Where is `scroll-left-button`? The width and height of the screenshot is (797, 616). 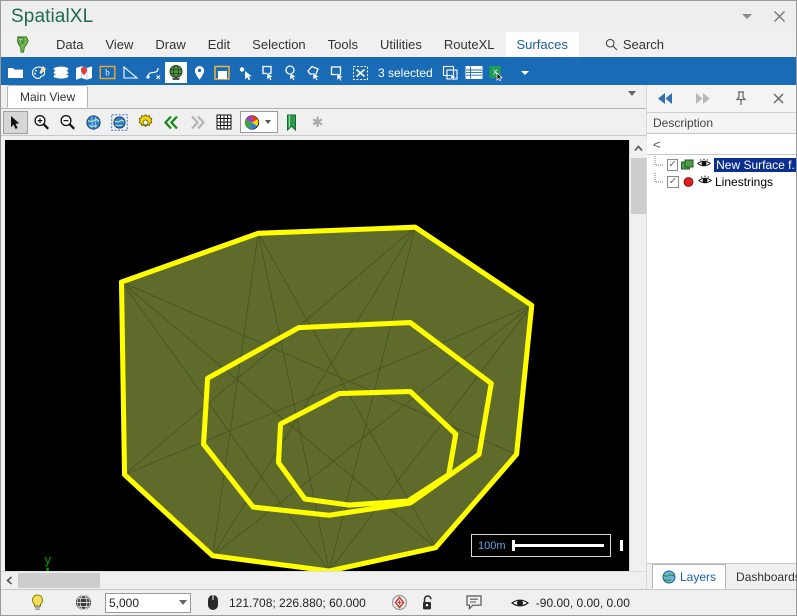 scroll-left-button is located at coordinates (9, 580).